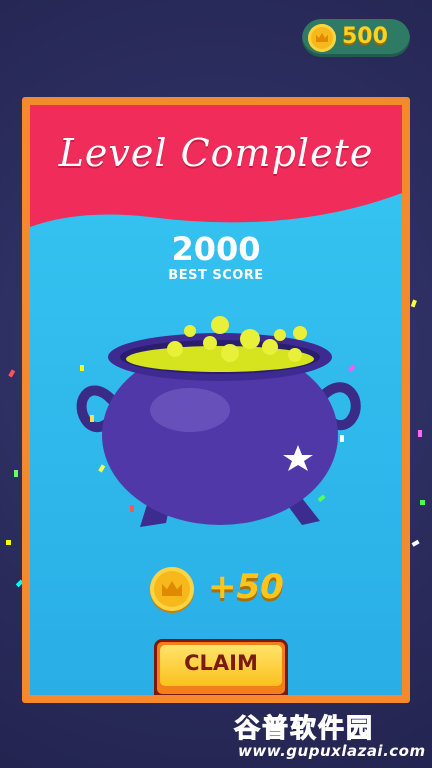 Image resolution: width=432 pixels, height=768 pixels. Describe the element at coordinates (365, 36) in the screenshot. I see `coin-balance-value: 500` at that location.